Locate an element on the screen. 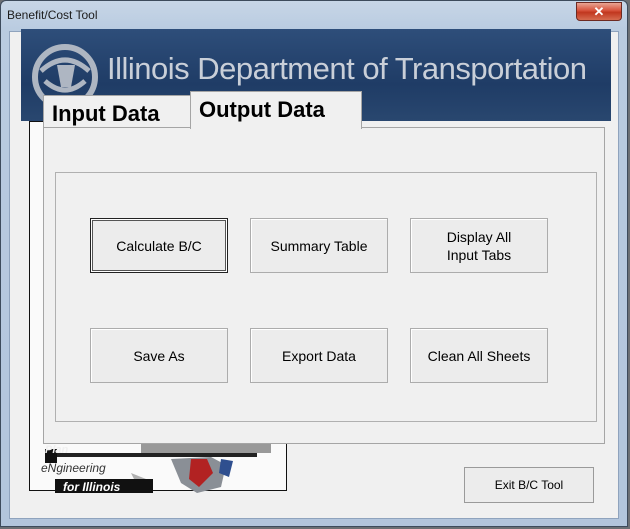  close-icon: ✕ is located at coordinates (599, 11).